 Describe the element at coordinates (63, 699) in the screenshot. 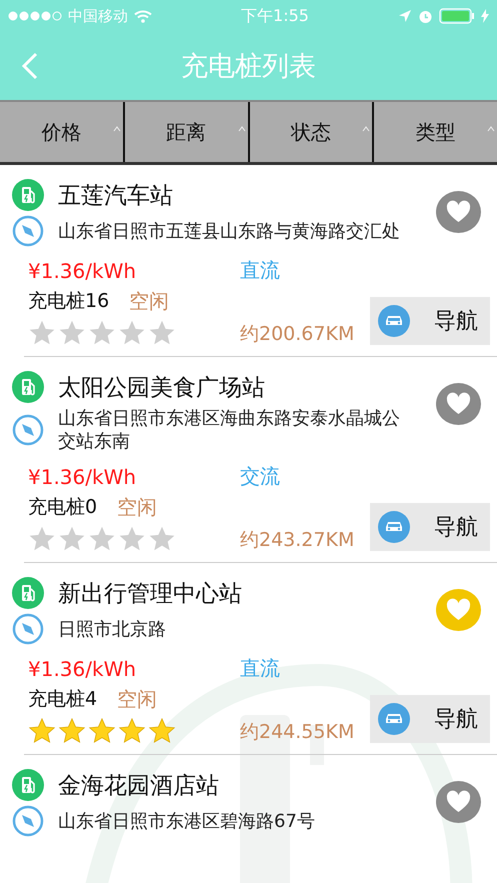

I see `pile-count: 充电桩4` at that location.